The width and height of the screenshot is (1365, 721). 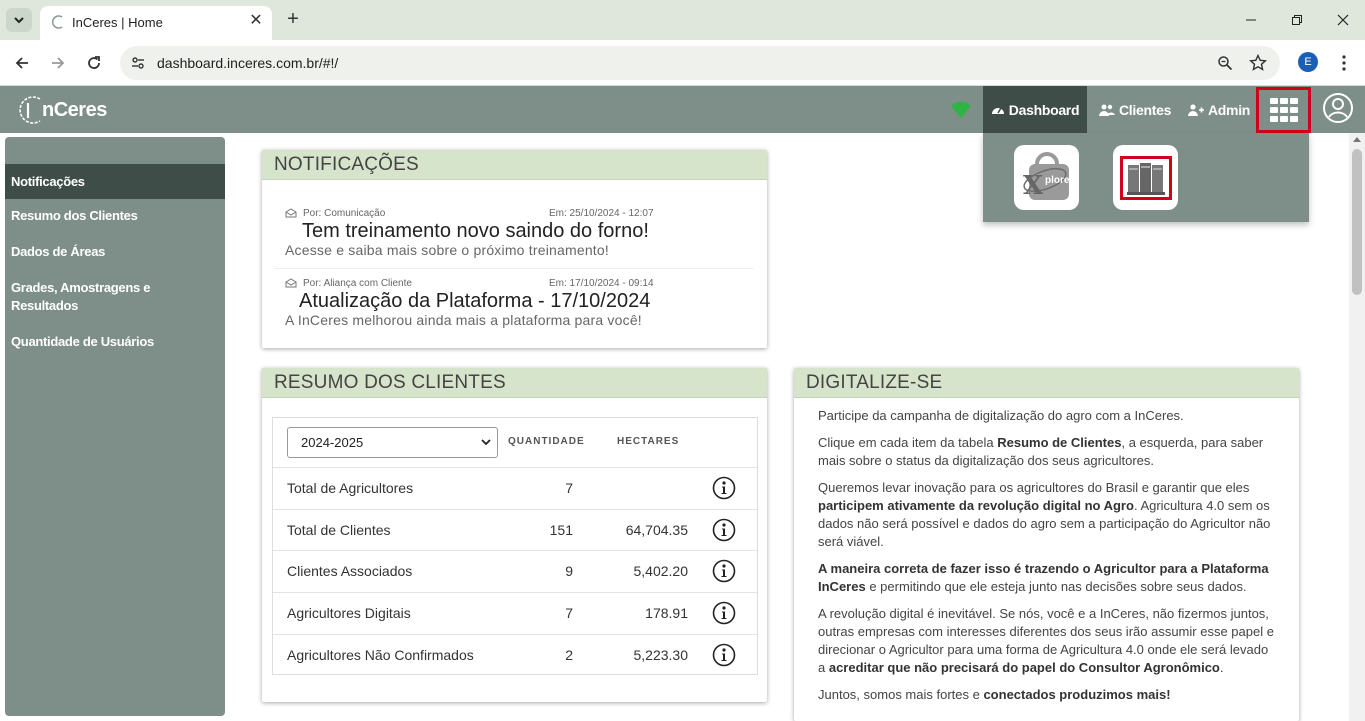 I want to click on nav-dashboard: Dashboard, so click(x=1035, y=109).